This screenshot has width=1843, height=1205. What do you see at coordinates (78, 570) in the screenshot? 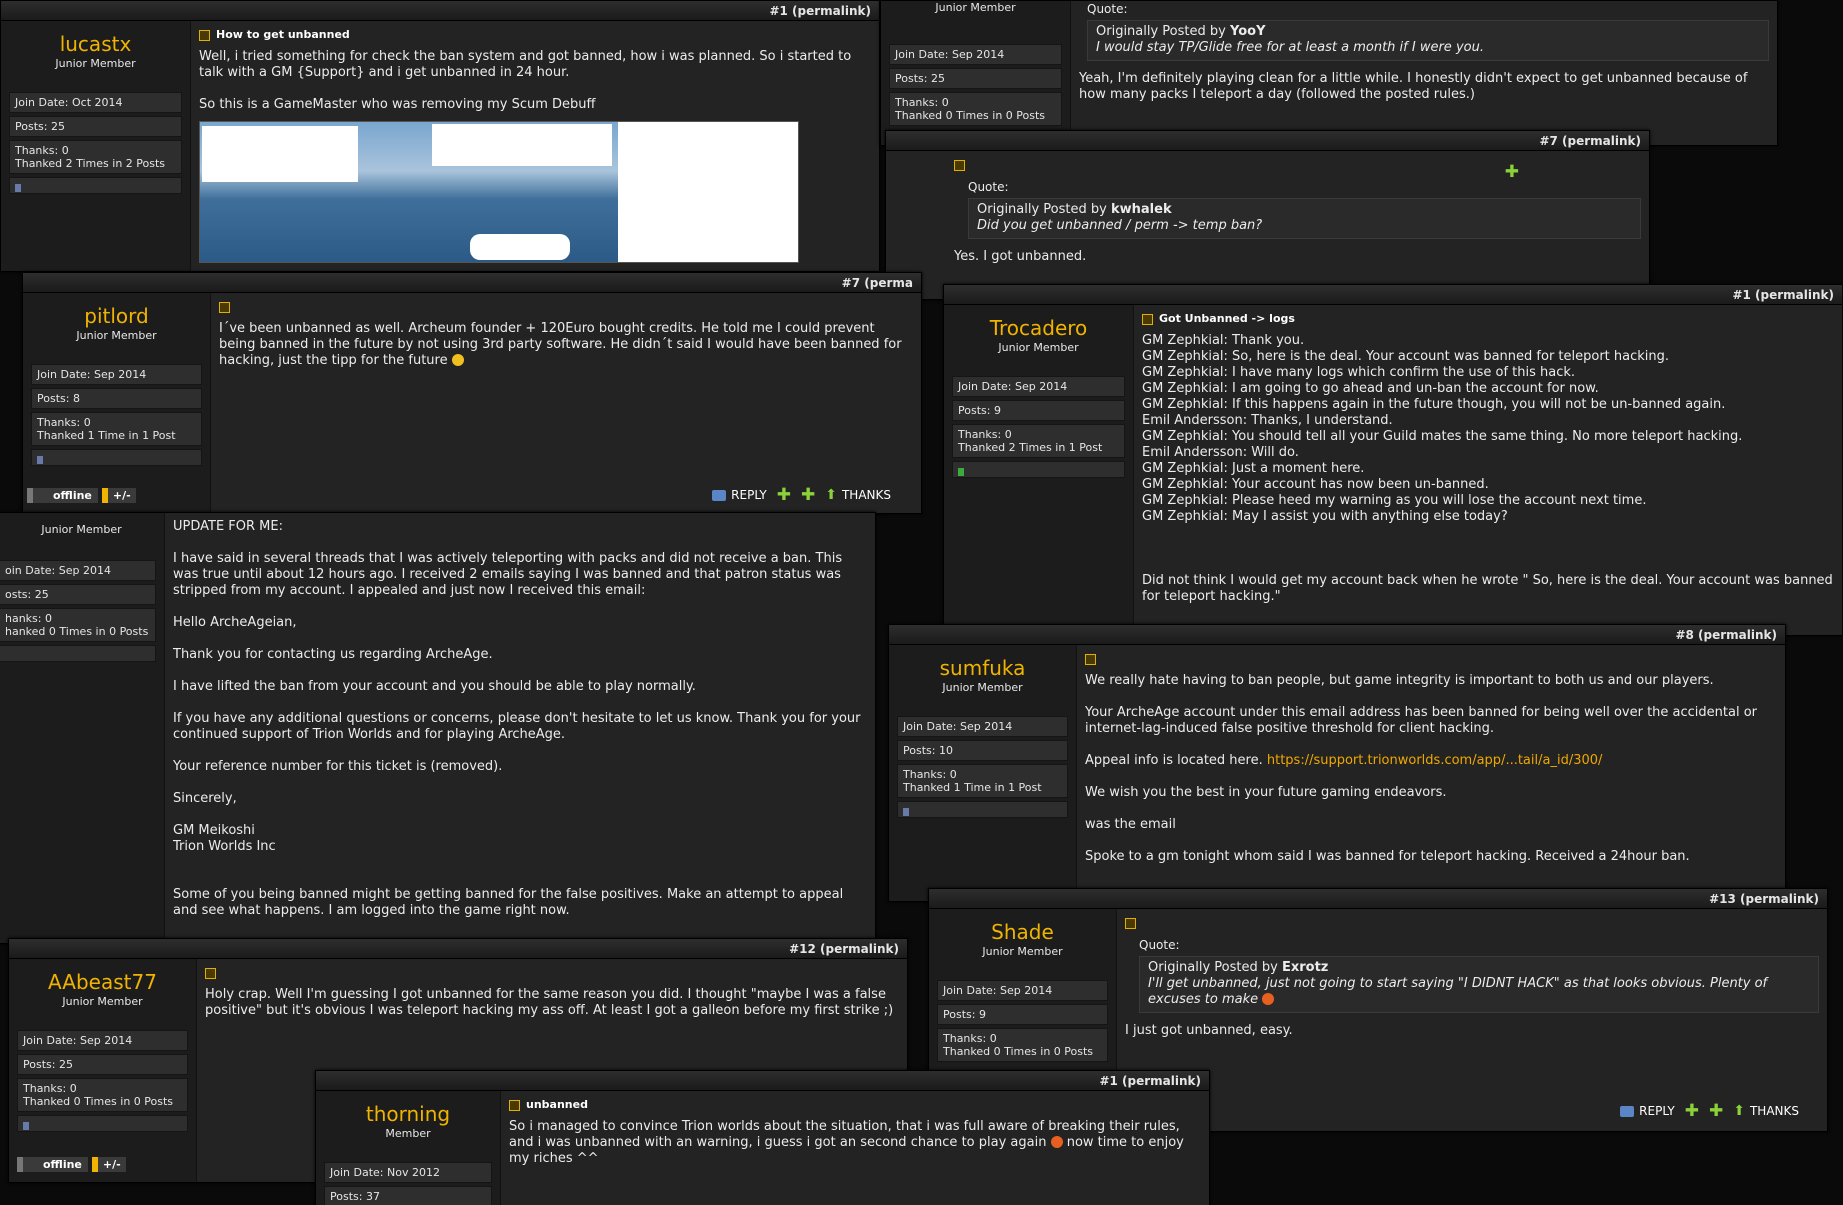
I see `join-date: oin Date: Sep 2014` at bounding box center [78, 570].